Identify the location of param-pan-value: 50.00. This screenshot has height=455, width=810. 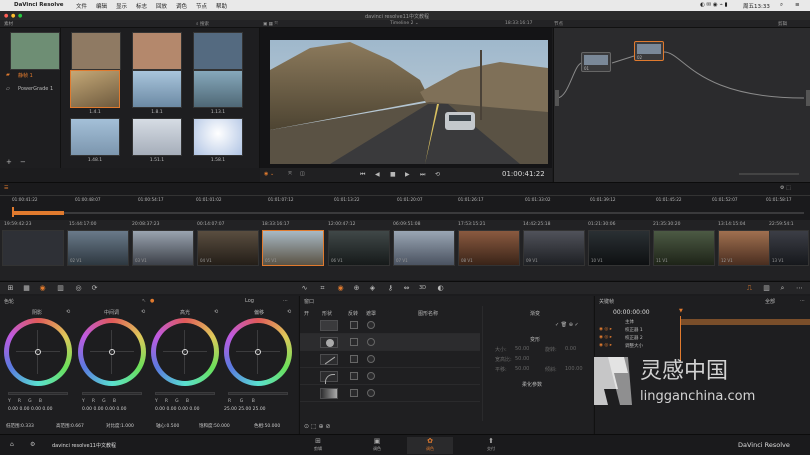
(522, 369).